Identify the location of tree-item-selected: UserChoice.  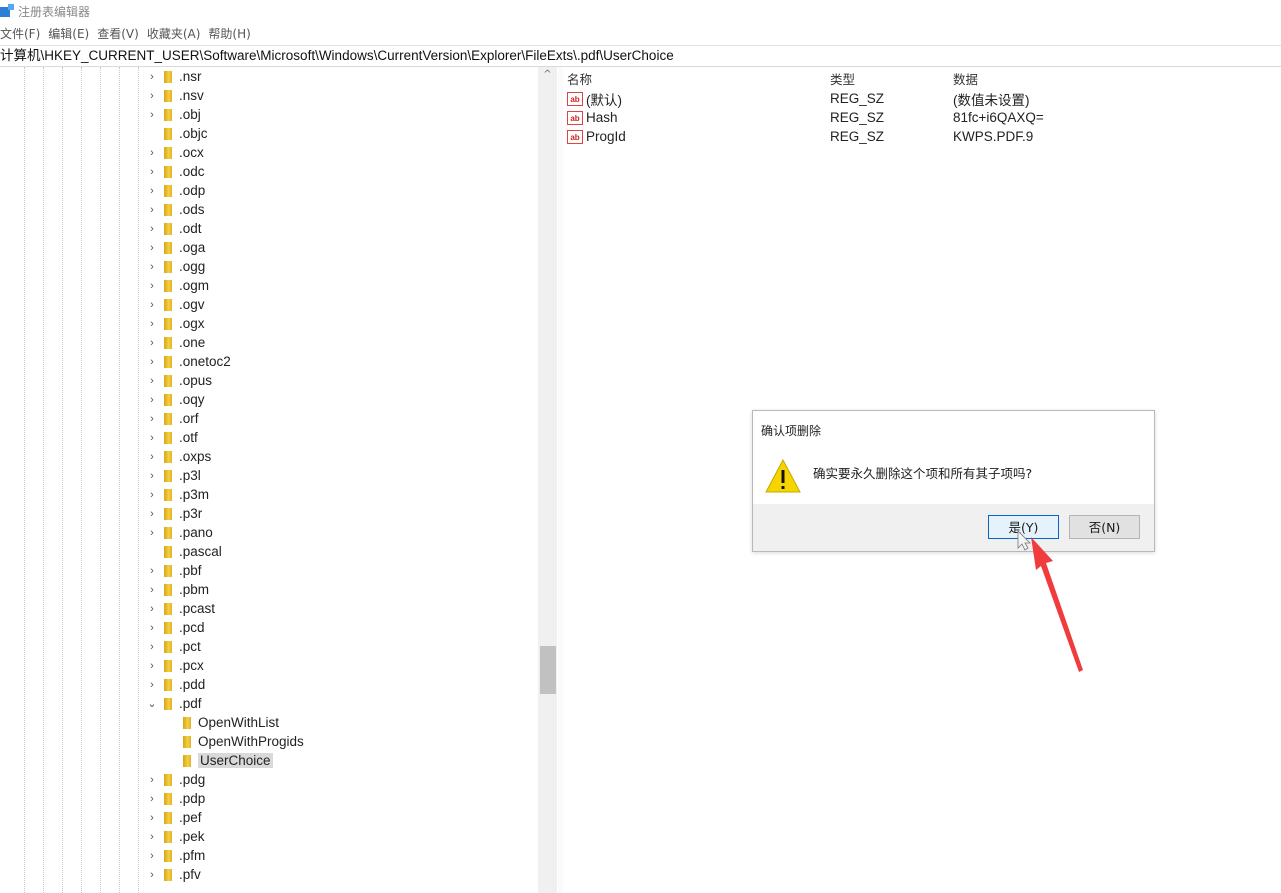
(219, 760).